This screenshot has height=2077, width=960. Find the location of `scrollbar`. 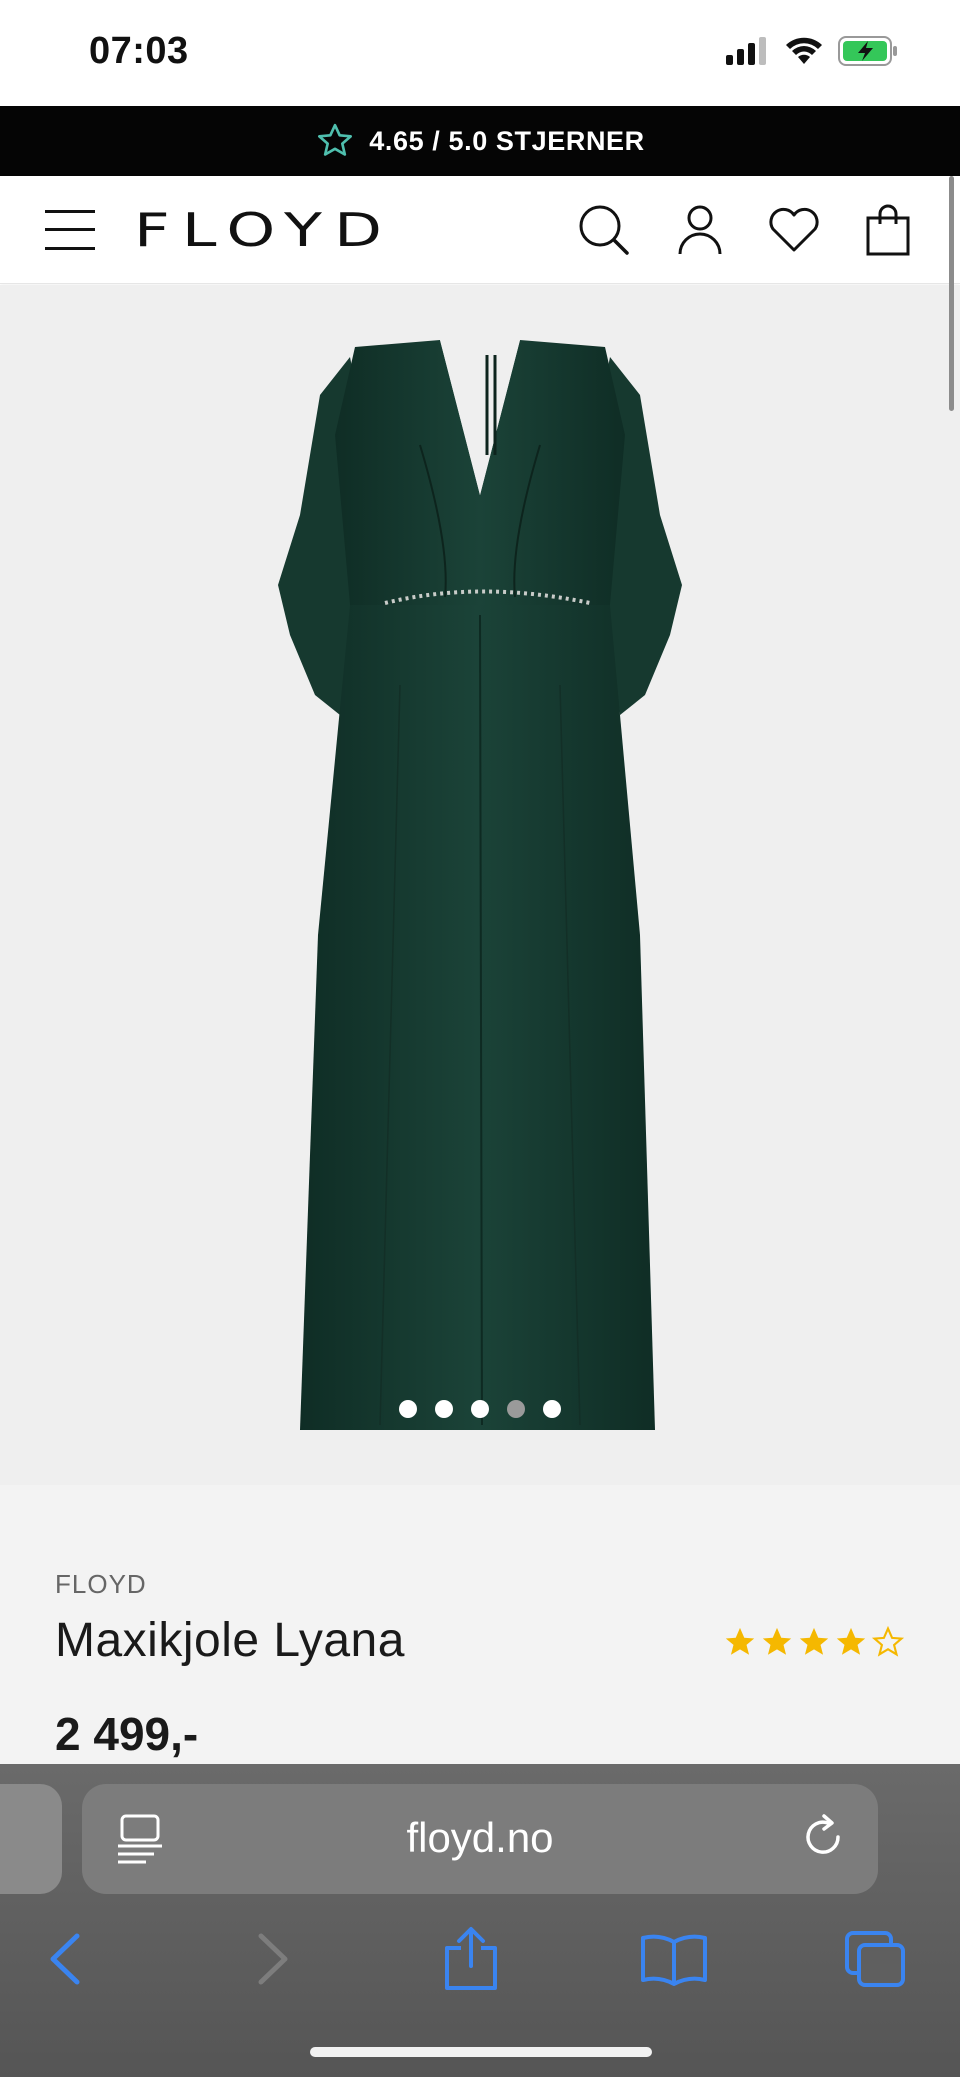

scrollbar is located at coordinates (951, 293).